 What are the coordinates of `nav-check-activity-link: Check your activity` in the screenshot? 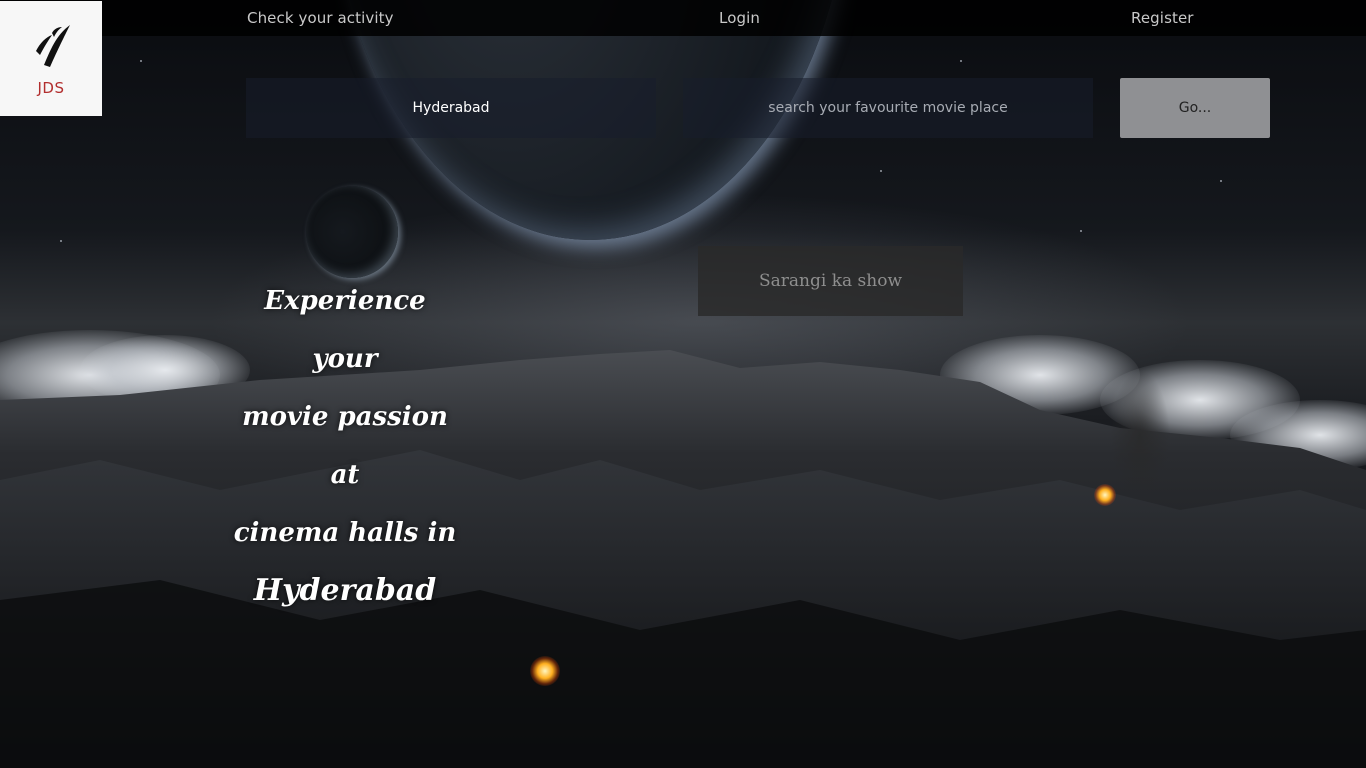 It's located at (320, 18).